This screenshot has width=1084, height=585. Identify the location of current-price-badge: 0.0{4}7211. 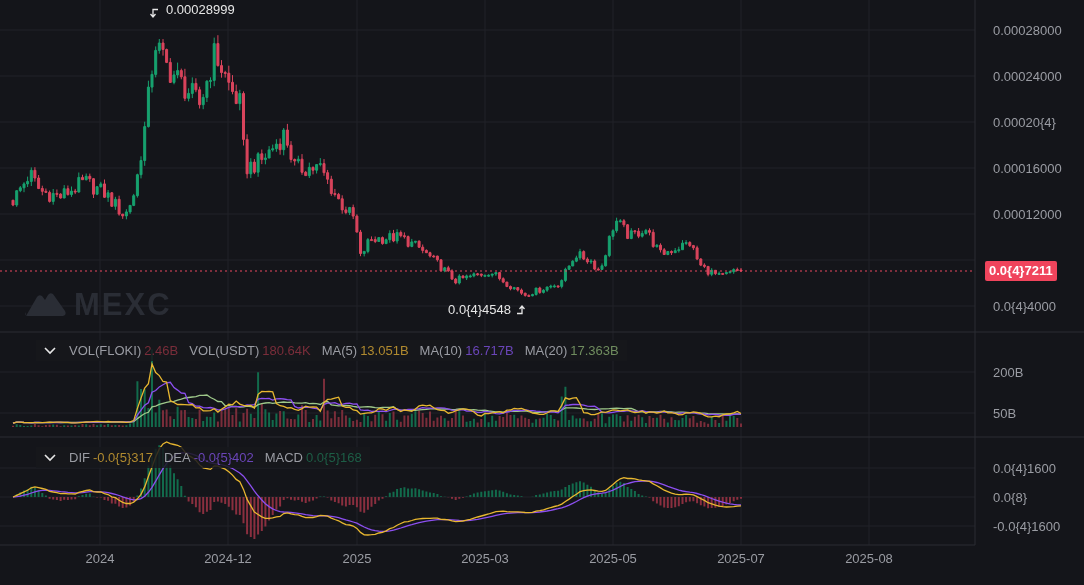
(1021, 271).